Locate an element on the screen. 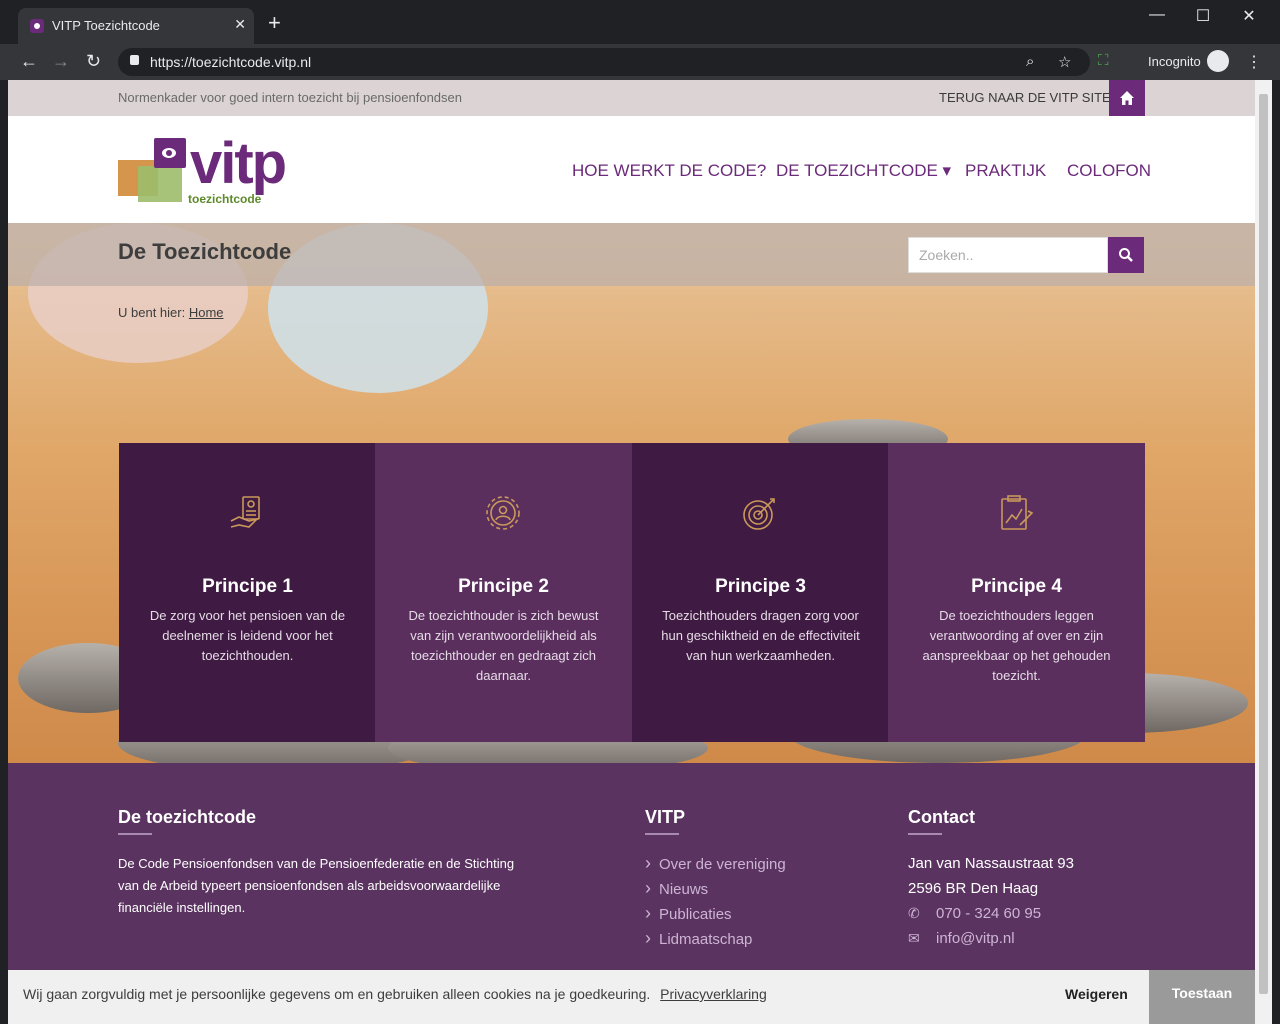 Image resolution: width=1280 pixels, height=1024 pixels. footer-title-vitp: VITP is located at coordinates (665, 817).